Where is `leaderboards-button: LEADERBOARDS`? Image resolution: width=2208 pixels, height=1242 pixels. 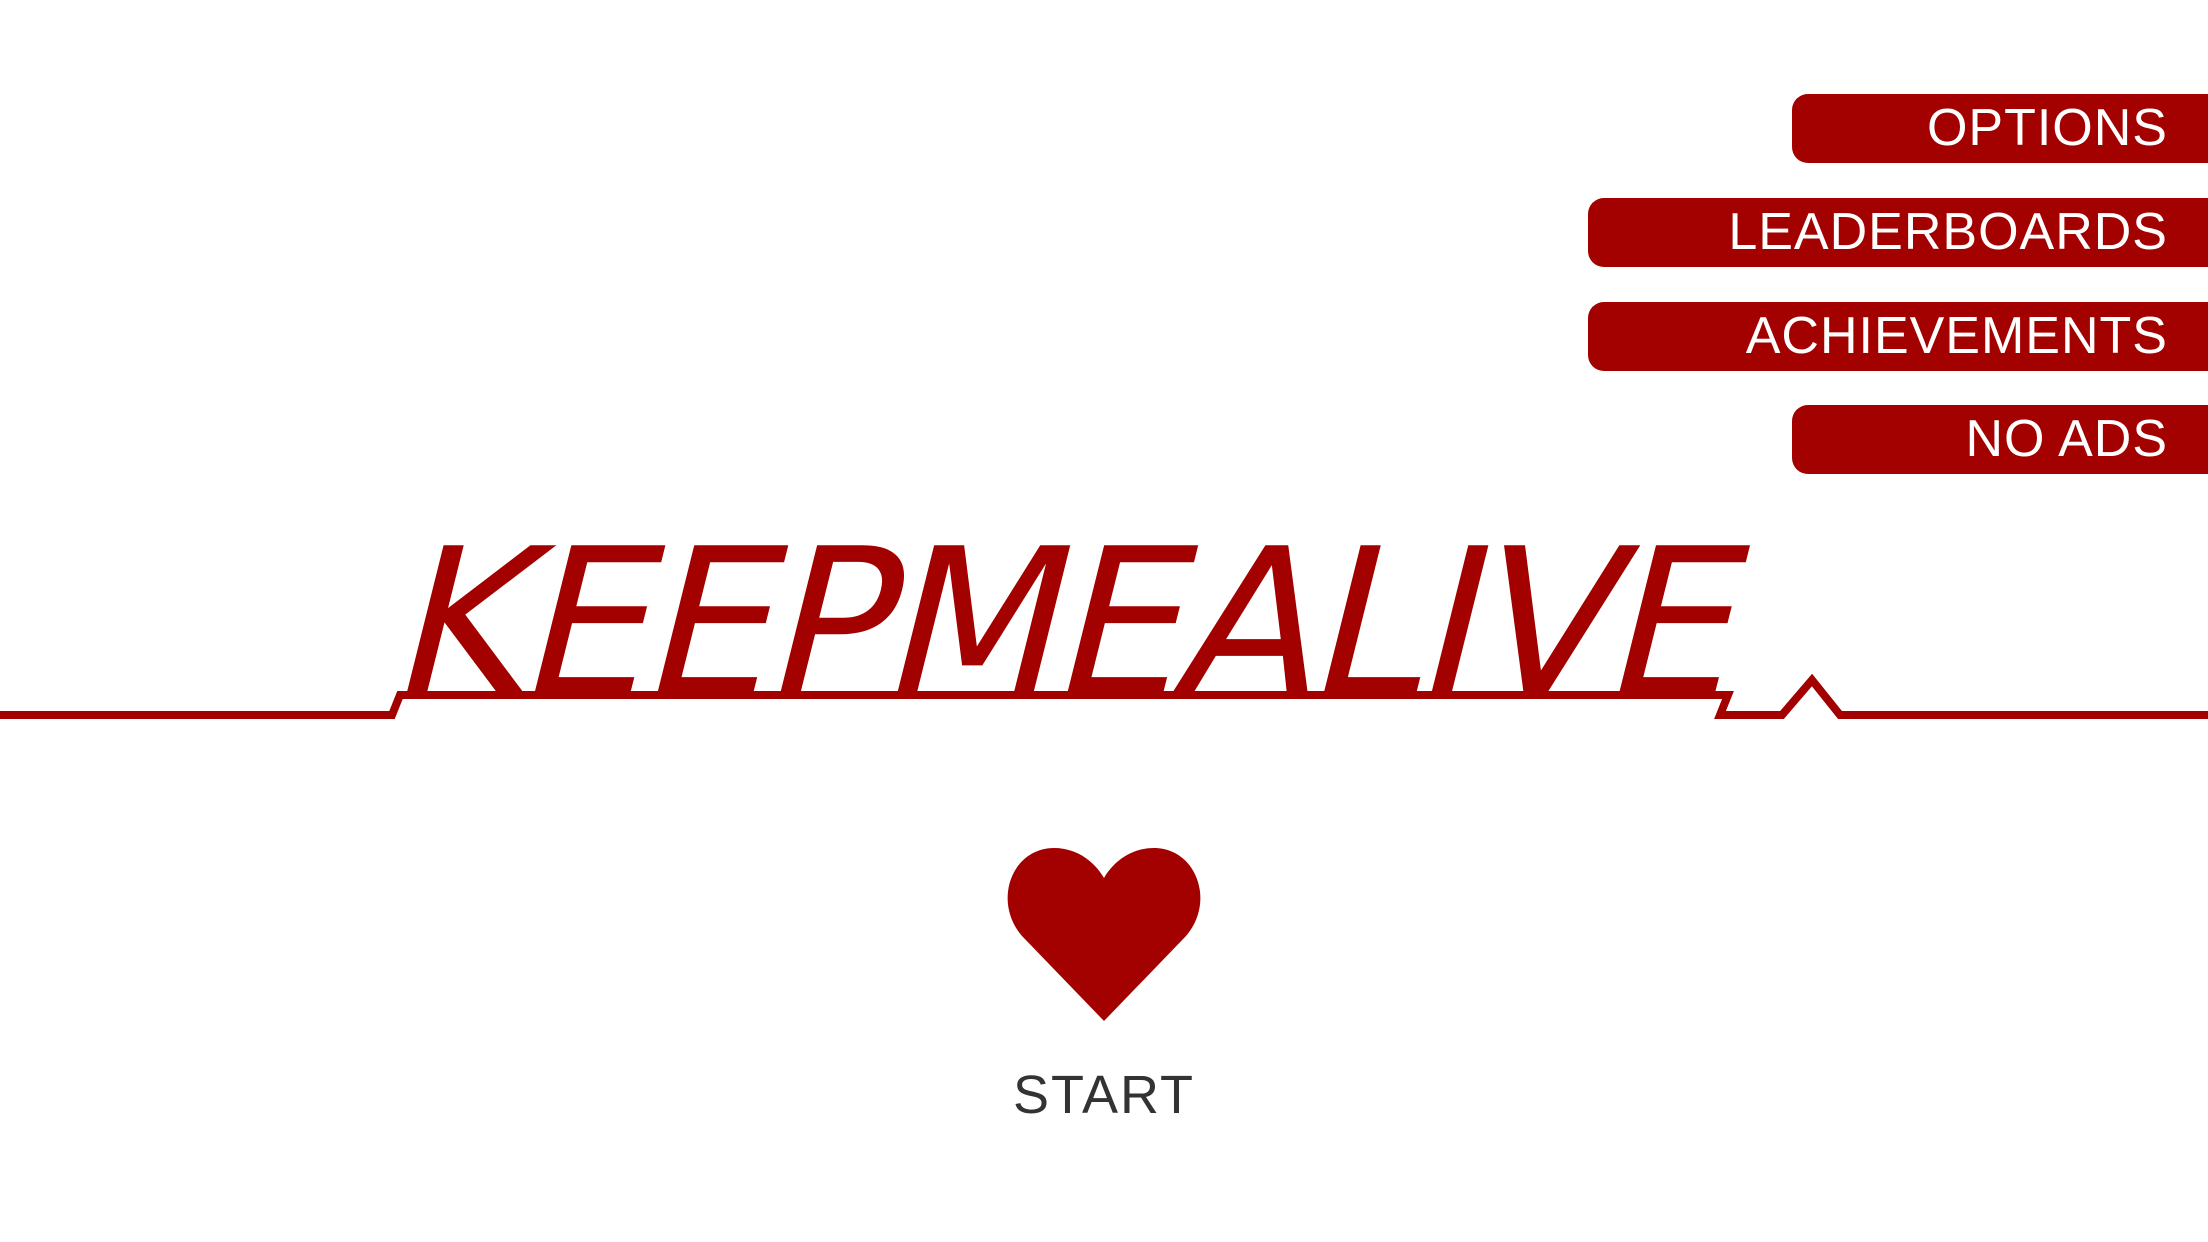
leaderboards-button: LEADERBOARDS is located at coordinates (1898, 232).